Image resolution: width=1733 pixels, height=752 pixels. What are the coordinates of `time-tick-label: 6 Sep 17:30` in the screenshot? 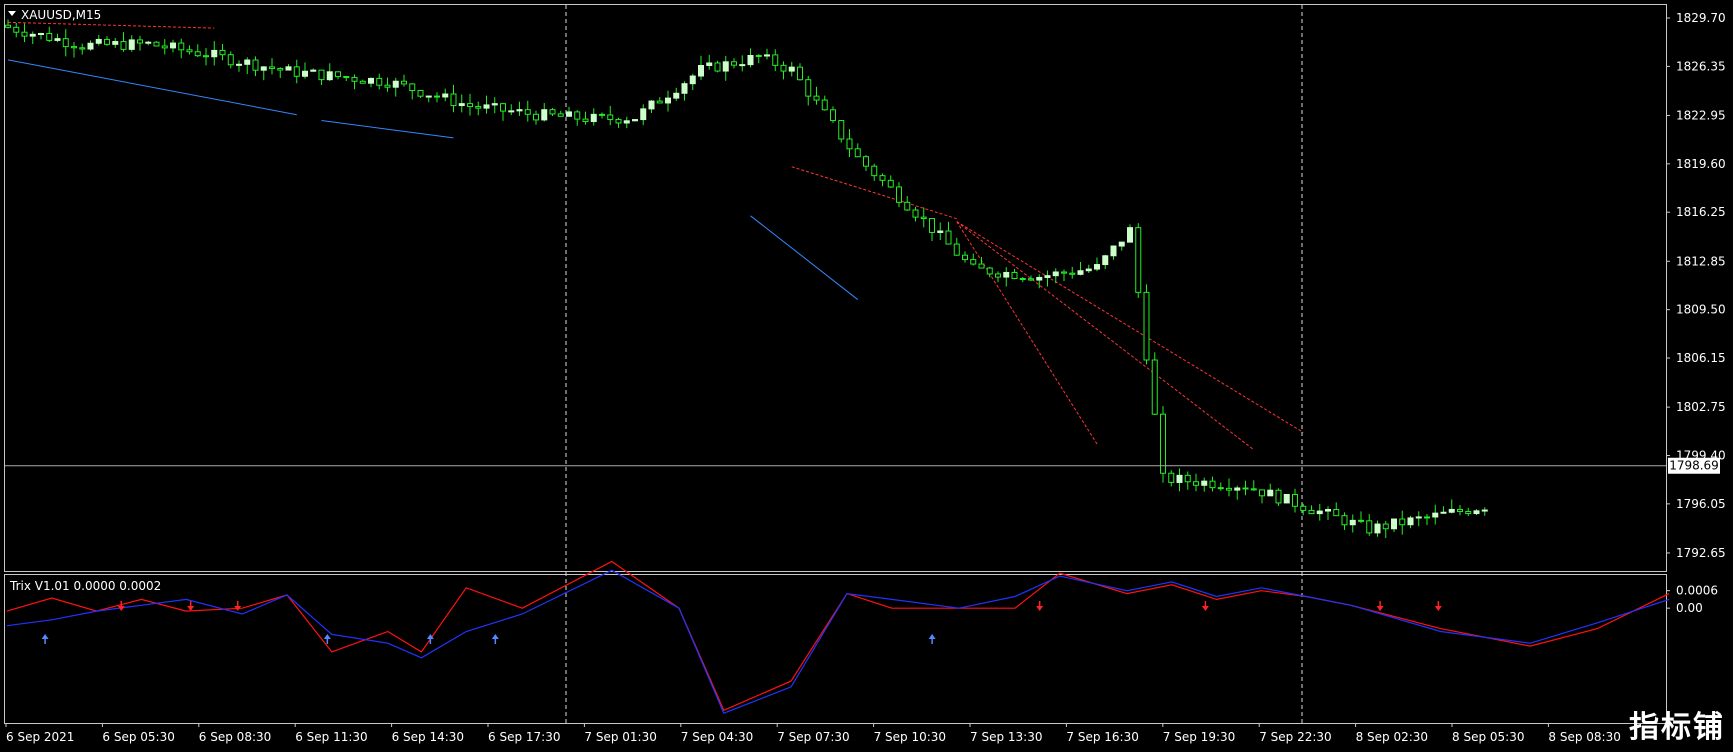 It's located at (524, 737).